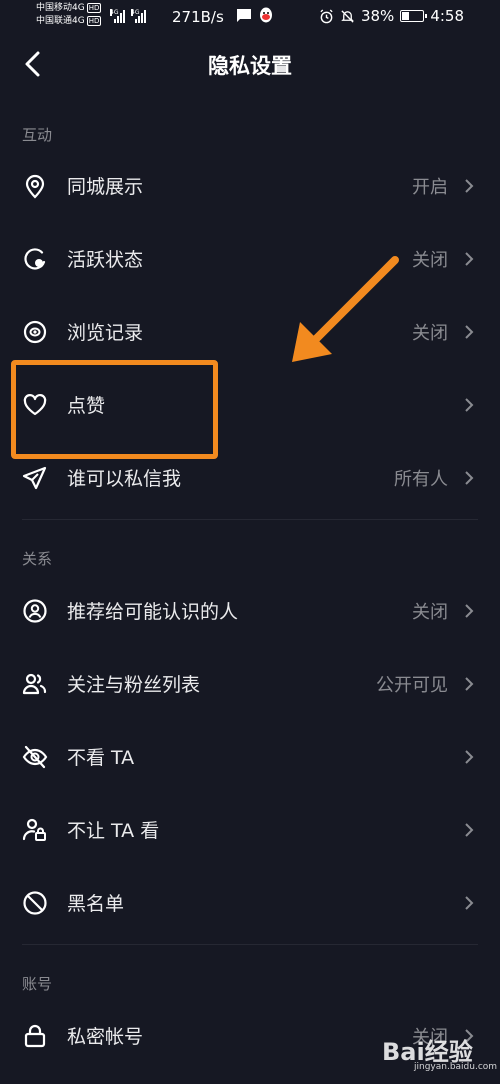 The width and height of the screenshot is (500, 1084). Describe the element at coordinates (35, 259) in the screenshot. I see `active-status-icon` at that location.